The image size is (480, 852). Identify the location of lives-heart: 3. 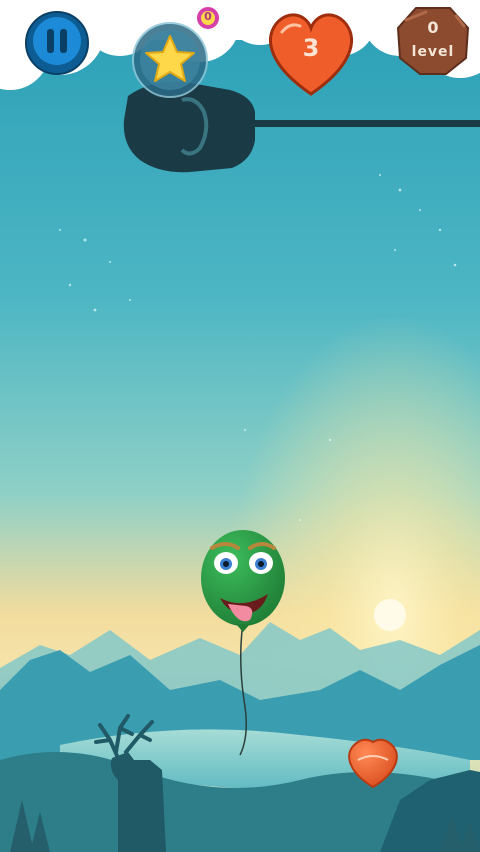
(311, 52).